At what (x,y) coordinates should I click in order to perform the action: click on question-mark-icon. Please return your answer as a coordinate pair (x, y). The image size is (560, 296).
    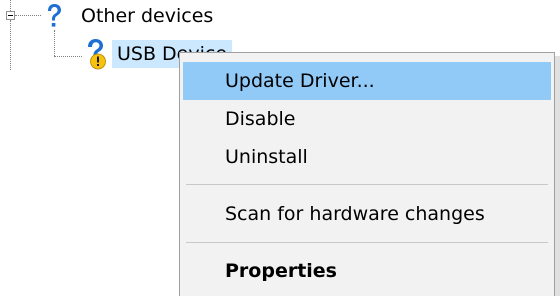
    Looking at the image, I should click on (54, 15).